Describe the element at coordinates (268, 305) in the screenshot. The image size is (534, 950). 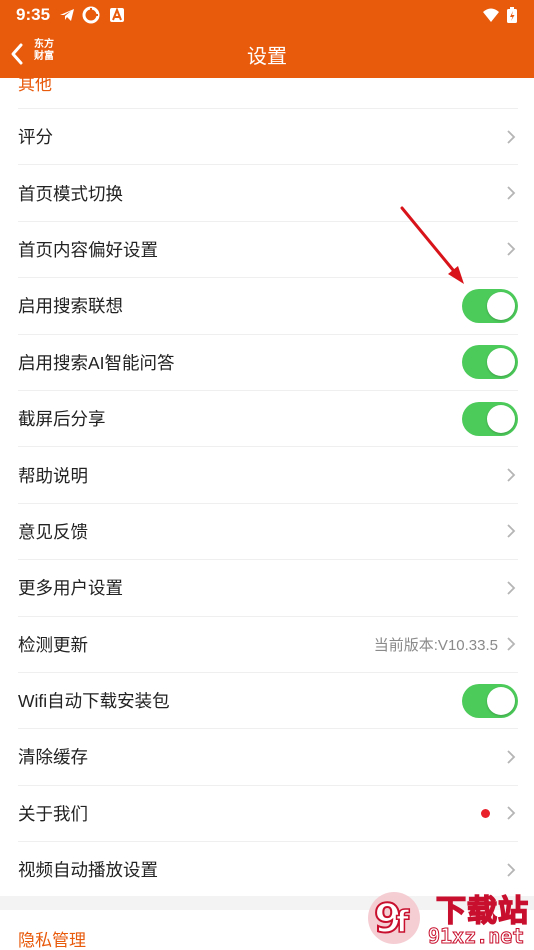
I see `settings-row: 启用搜索联想` at that location.